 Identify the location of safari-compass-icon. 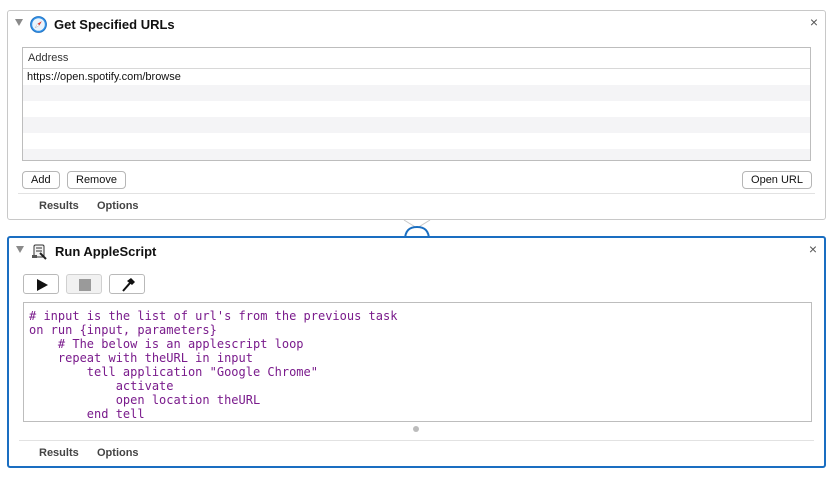
(38, 24).